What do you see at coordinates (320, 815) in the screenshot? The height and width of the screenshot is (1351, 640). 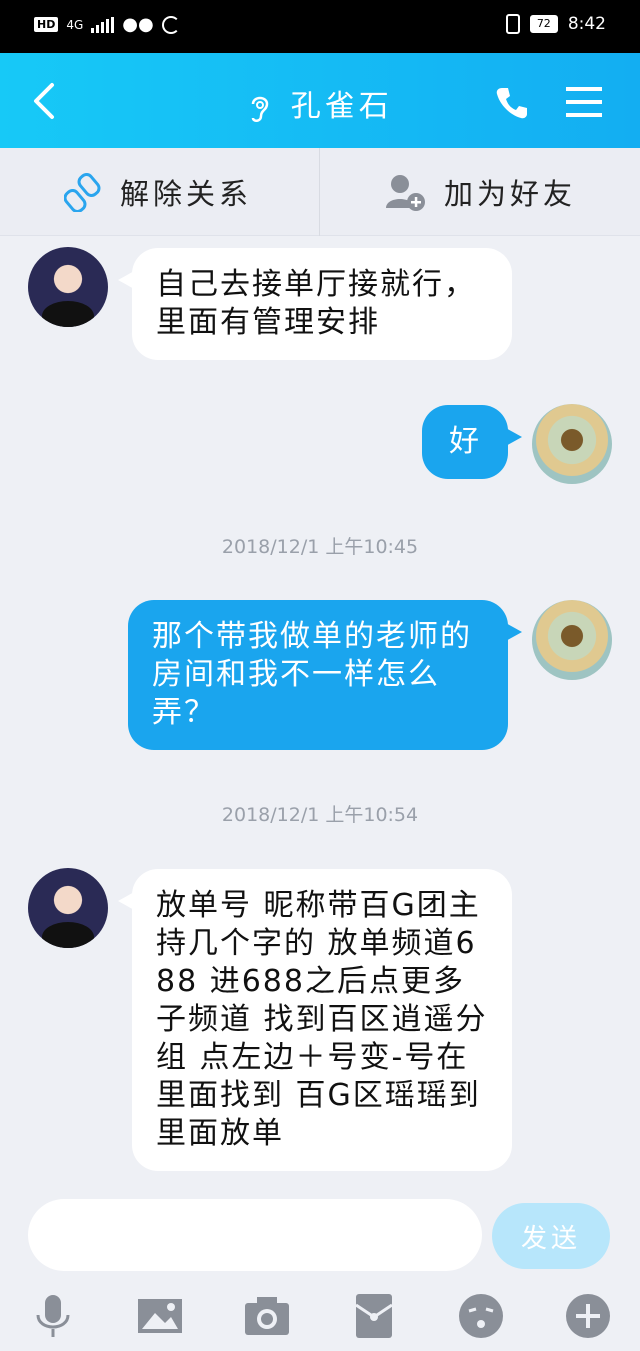 I see `message-timestamp: 2018/12/1 上午10:54` at bounding box center [320, 815].